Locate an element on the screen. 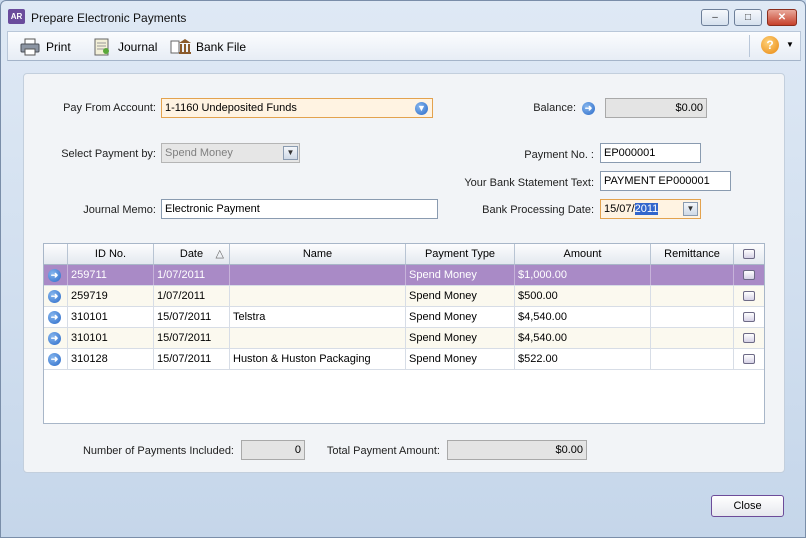 The width and height of the screenshot is (806, 538). total-label: Total Payment Amount: is located at coordinates (383, 451).